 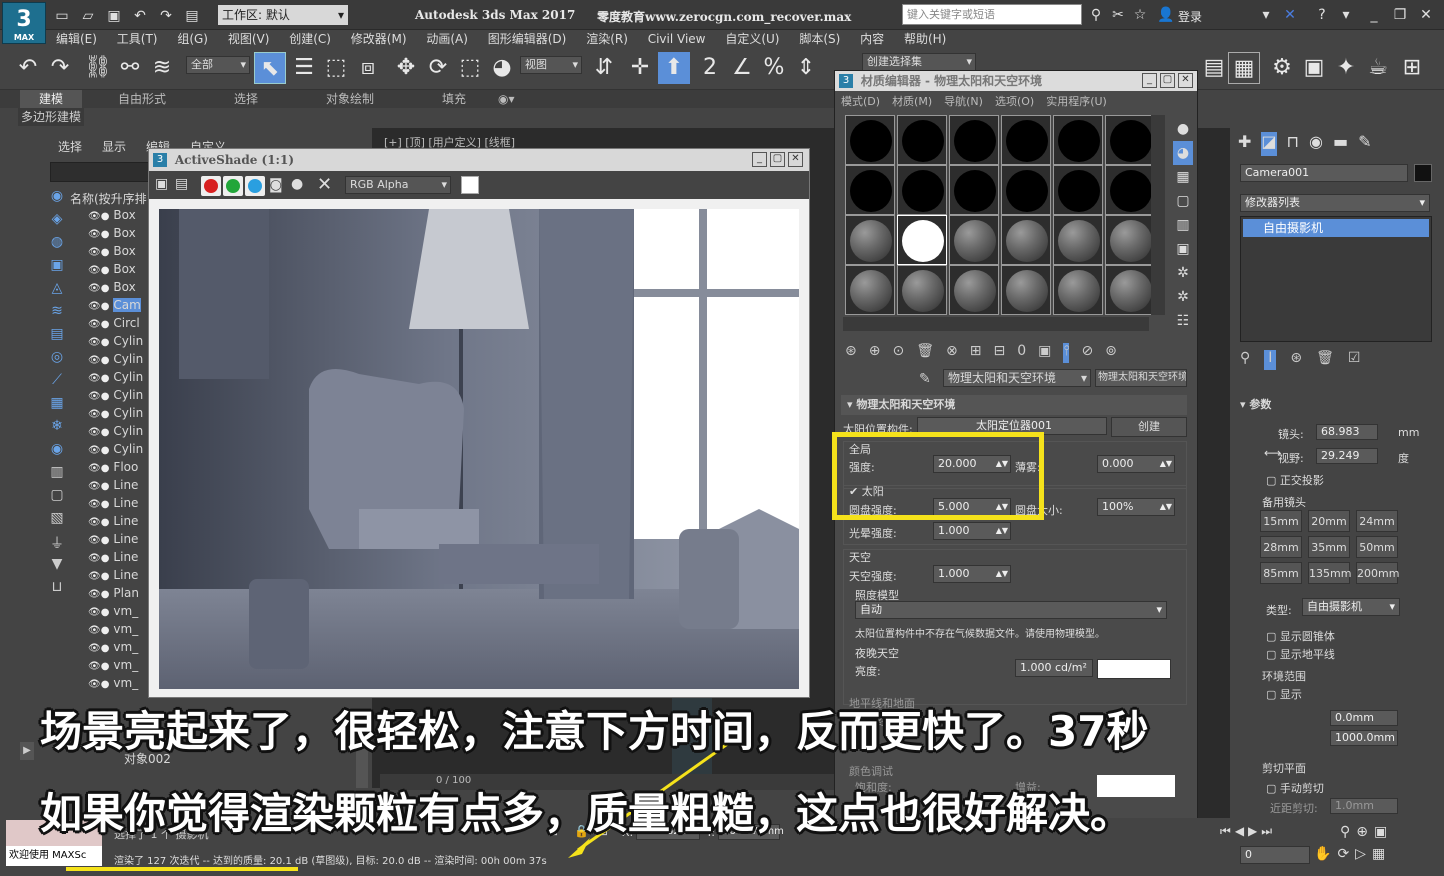 What do you see at coordinates (246, 99) in the screenshot?
I see `ribbon-tab-selection: 选择` at bounding box center [246, 99].